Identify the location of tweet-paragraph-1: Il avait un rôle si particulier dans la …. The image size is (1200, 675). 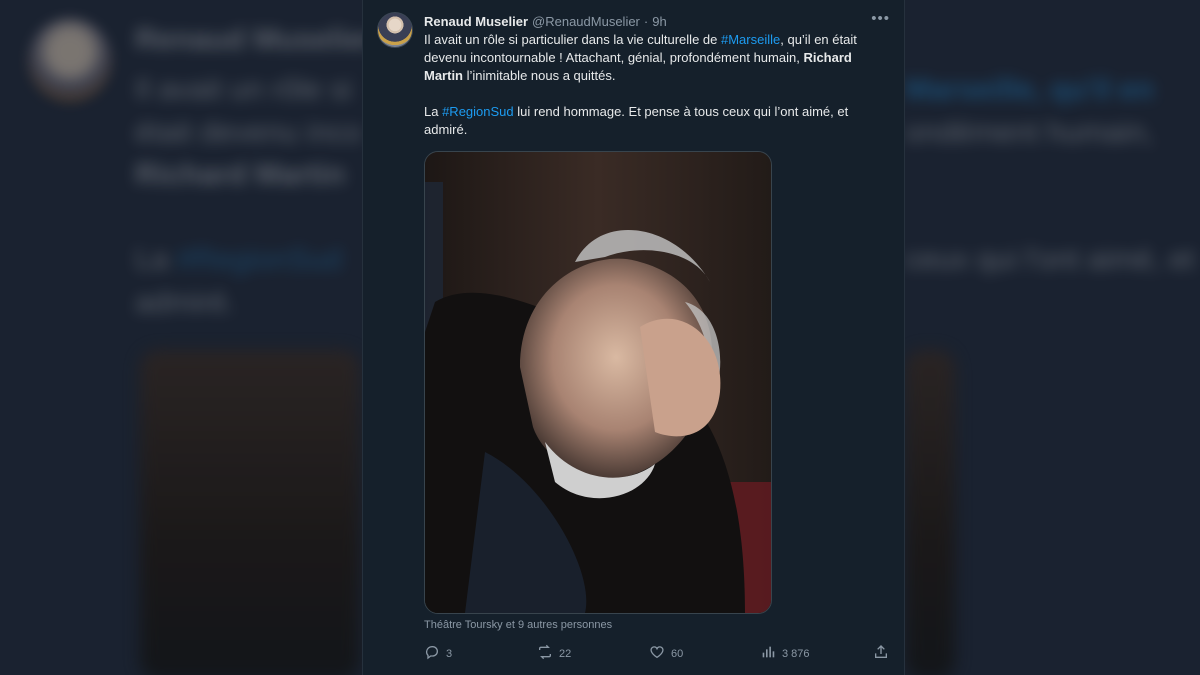
(654, 58).